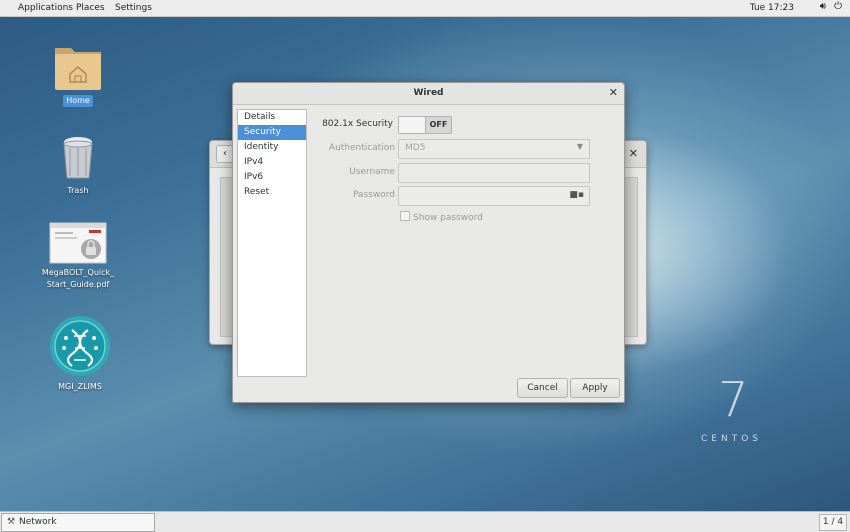 The image size is (850, 532). What do you see at coordinates (78, 101) in the screenshot?
I see `desktop-icon-label: Home` at bounding box center [78, 101].